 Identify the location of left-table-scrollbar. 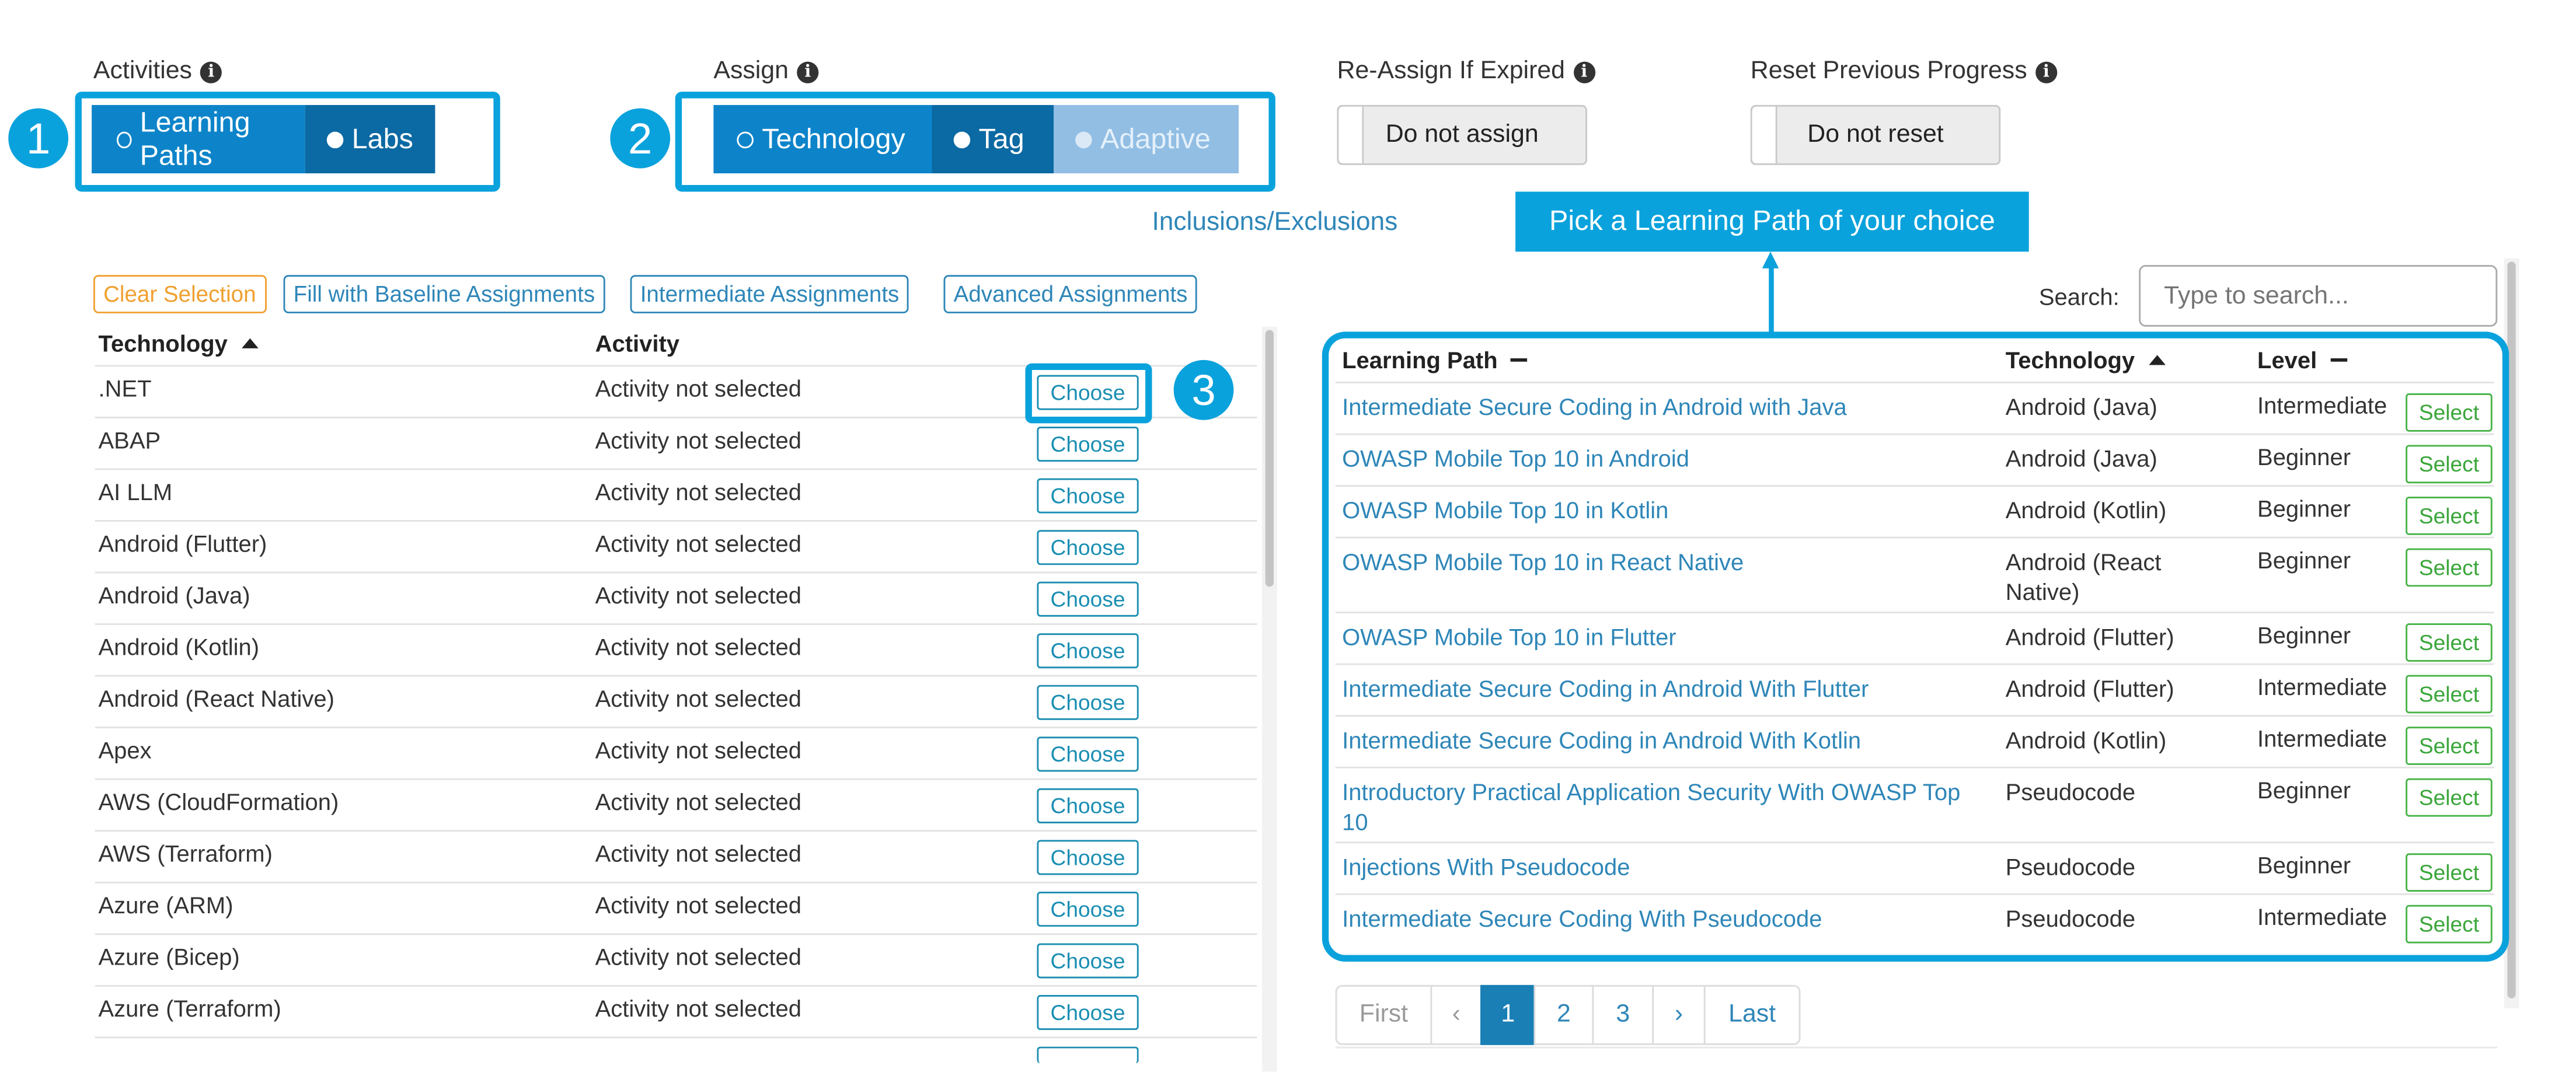
(1269, 699).